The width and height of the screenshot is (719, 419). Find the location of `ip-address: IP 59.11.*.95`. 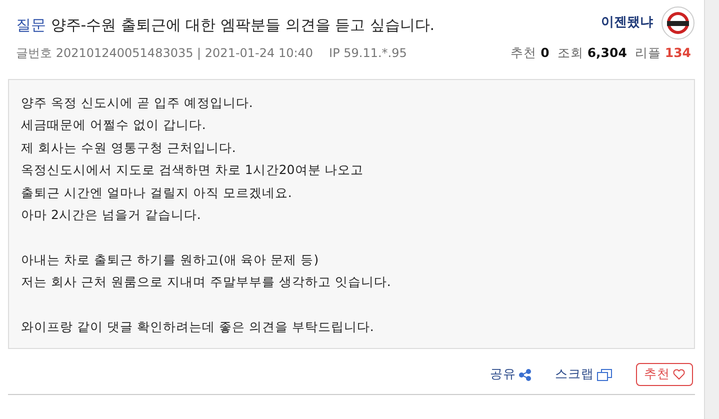

ip-address: IP 59.11.*.95 is located at coordinates (368, 53).